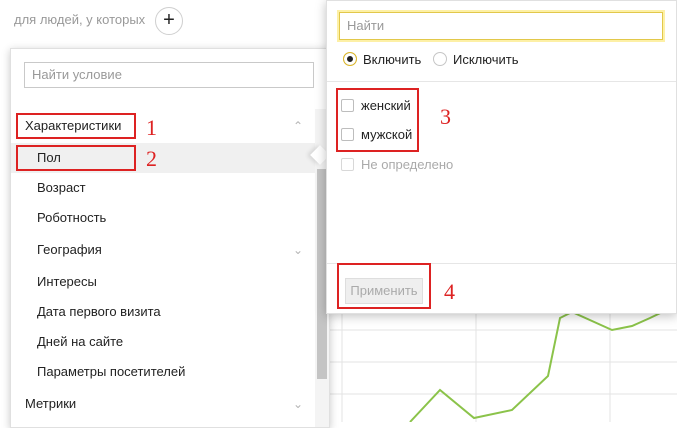 The height and width of the screenshot is (428, 677). What do you see at coordinates (163, 404) in the screenshot?
I see `group-metrics: Метрики ⌄` at bounding box center [163, 404].